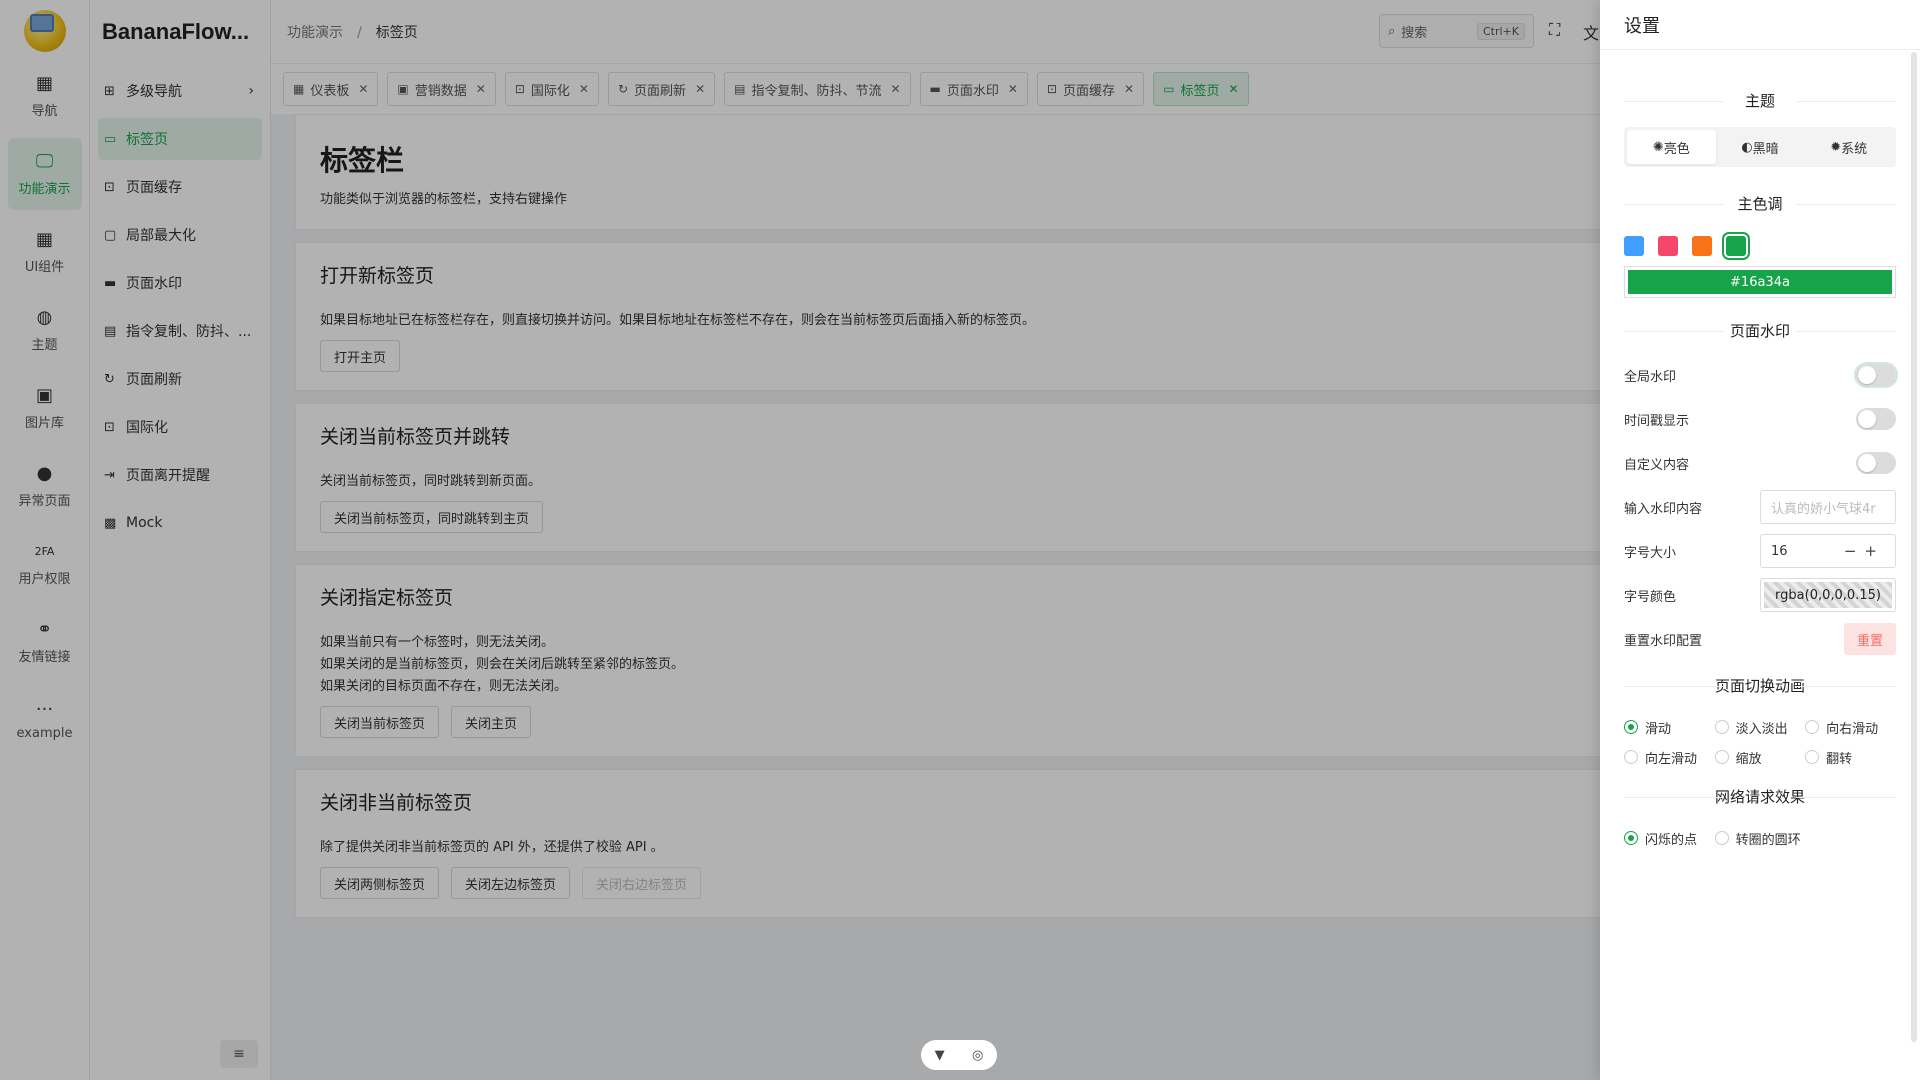 The image size is (1920, 1080). Describe the element at coordinates (1760, 25) in the screenshot. I see `settings-title: 设置` at that location.